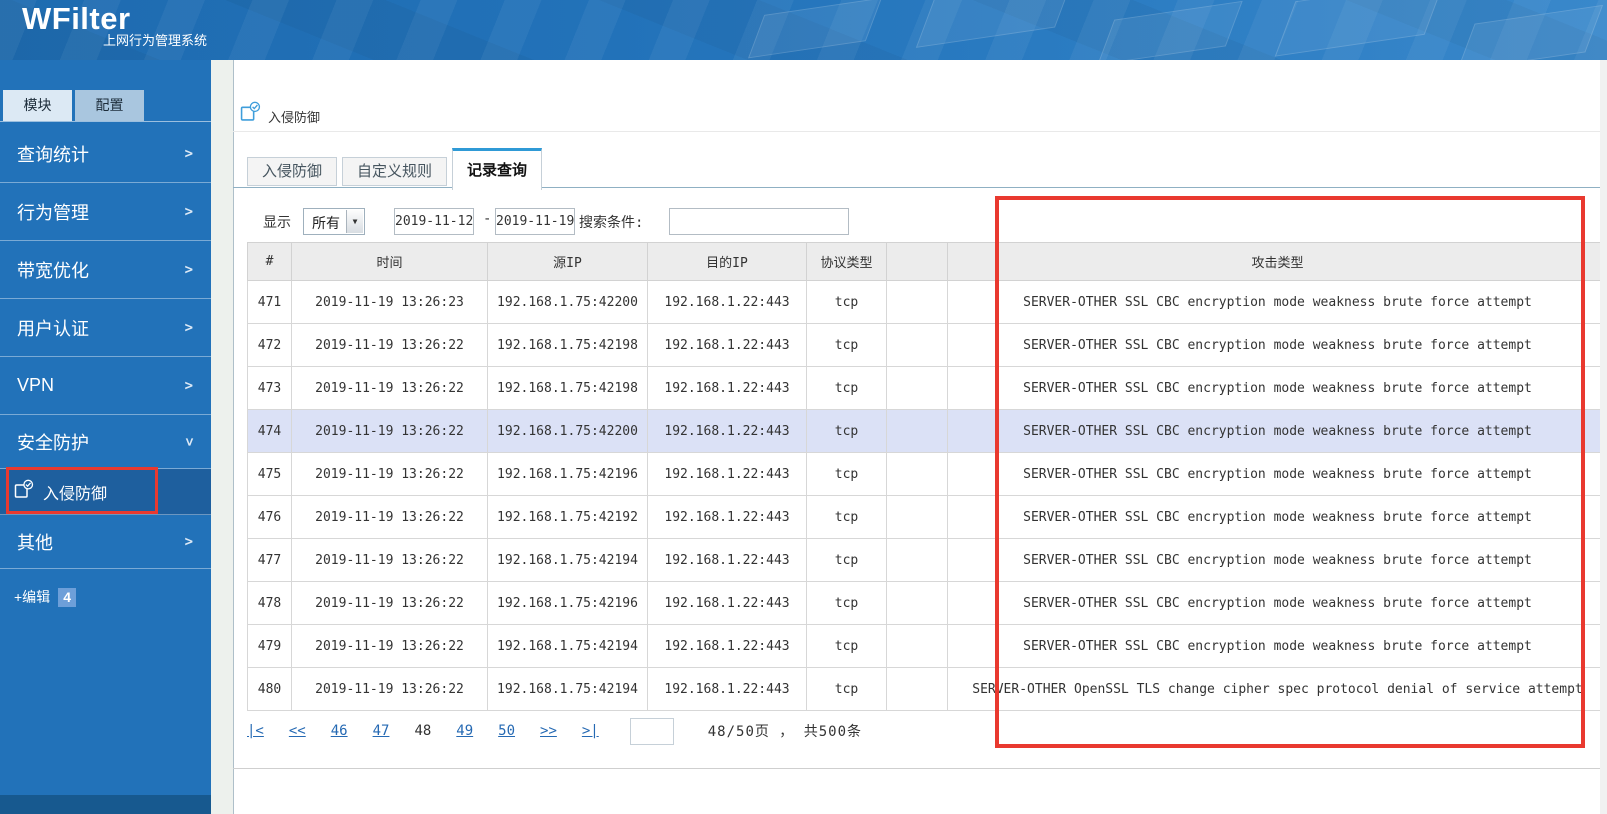 This screenshot has width=1607, height=814. Describe the element at coordinates (105, 270) in the screenshot. I see `sidebar-item-bandwidth: 带宽优化 >` at that location.